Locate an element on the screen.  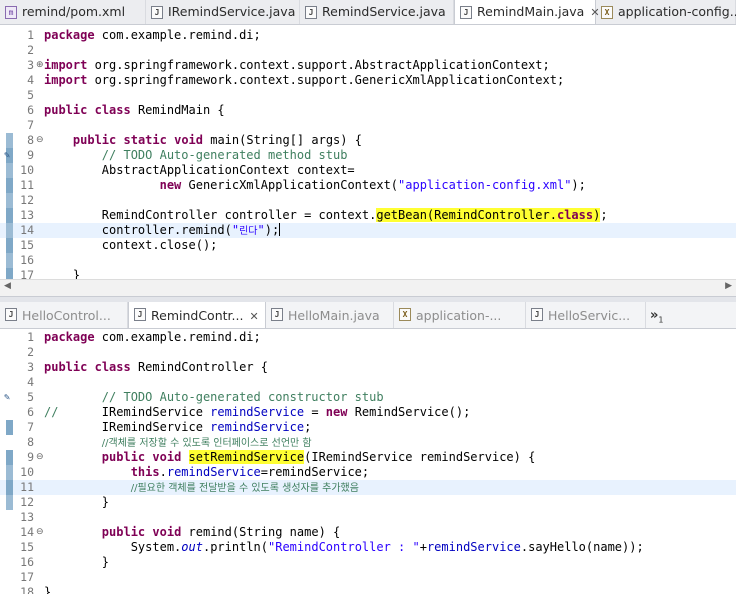
code-token: out is located at coordinates (192, 547).